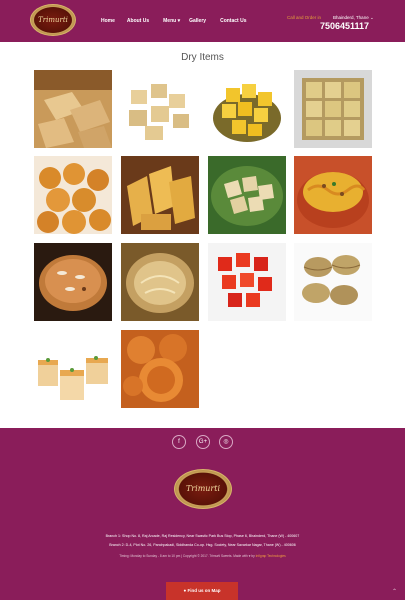 The width and height of the screenshot is (405, 600). What do you see at coordinates (247, 282) in the screenshot?
I see `gallery-image-red-jelly-cubes` at bounding box center [247, 282].